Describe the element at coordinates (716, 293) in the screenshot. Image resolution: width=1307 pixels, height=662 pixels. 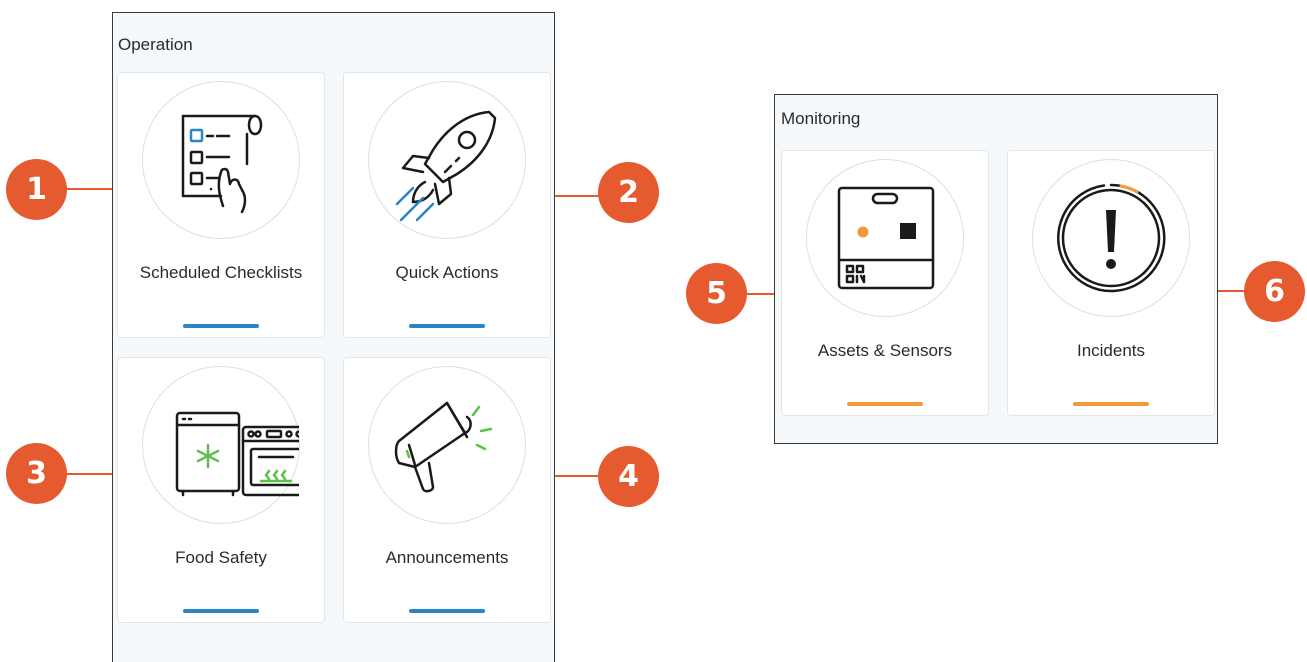
I see `callout-marker-5: 5` at that location.